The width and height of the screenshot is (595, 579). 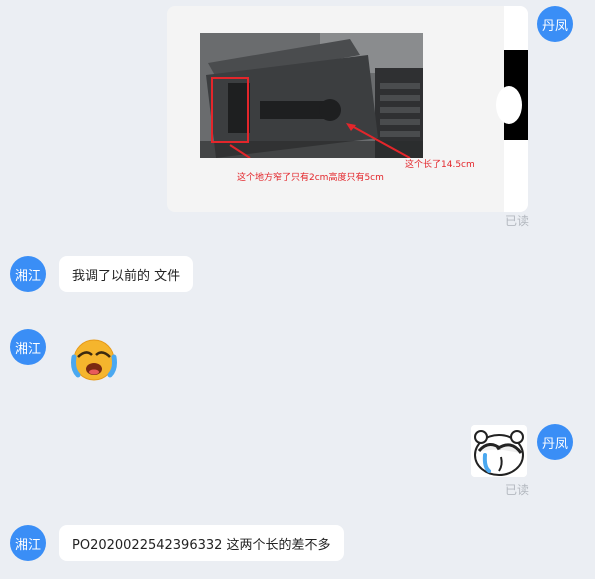 What do you see at coordinates (440, 165) in the screenshot?
I see `image-caption-right: 这个长了14.5cm` at bounding box center [440, 165].